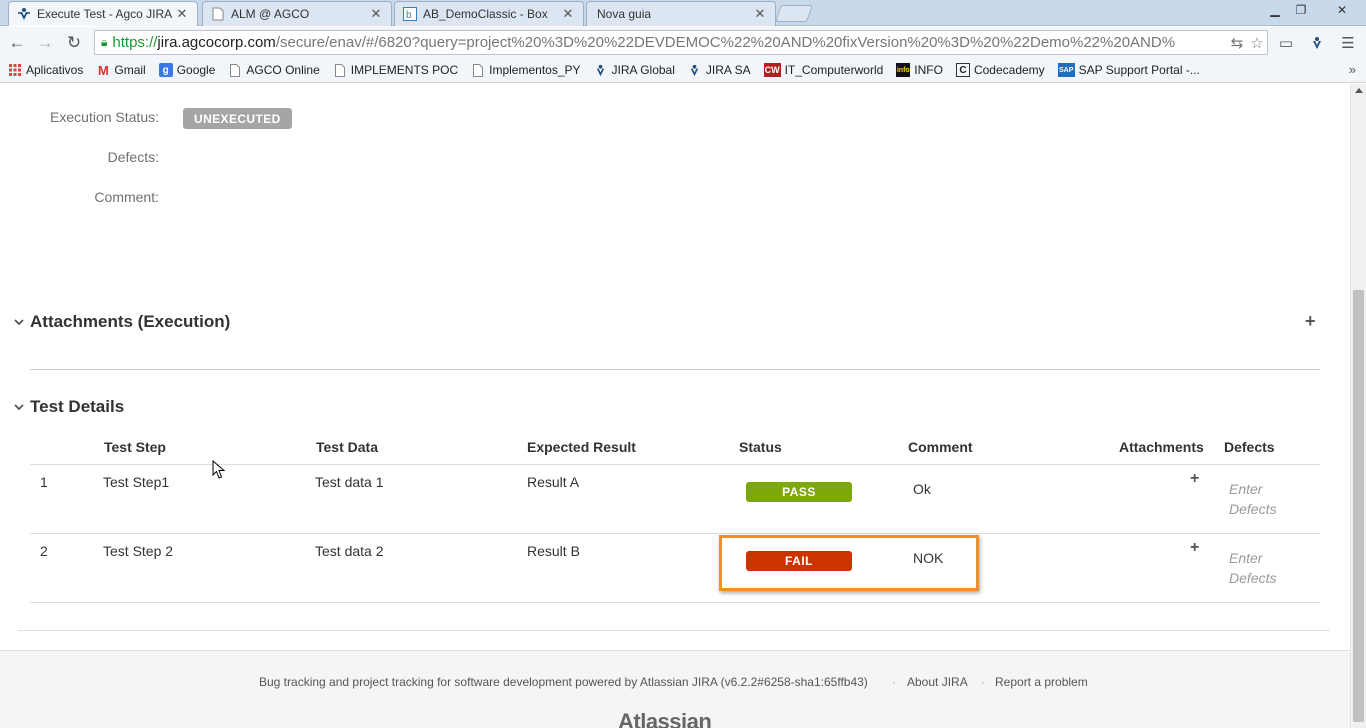 This screenshot has width=1366, height=728. I want to click on back-icon: ←, so click(17, 43).